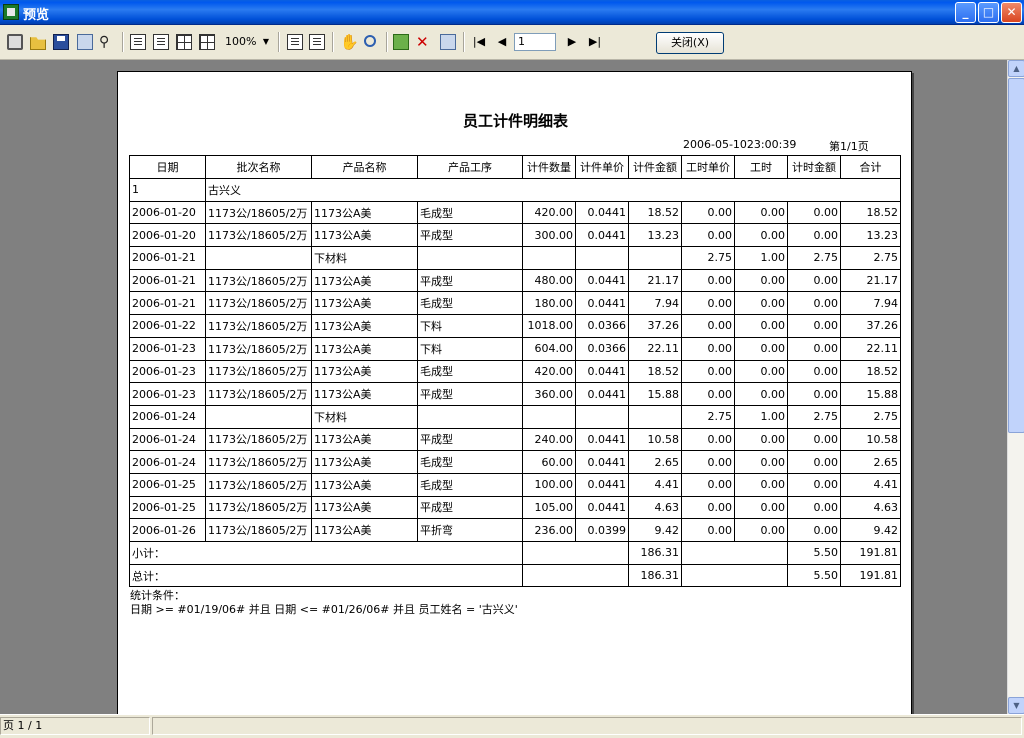 The image size is (1024, 738). What do you see at coordinates (965, 12) in the screenshot?
I see `minimize-button: _` at bounding box center [965, 12].